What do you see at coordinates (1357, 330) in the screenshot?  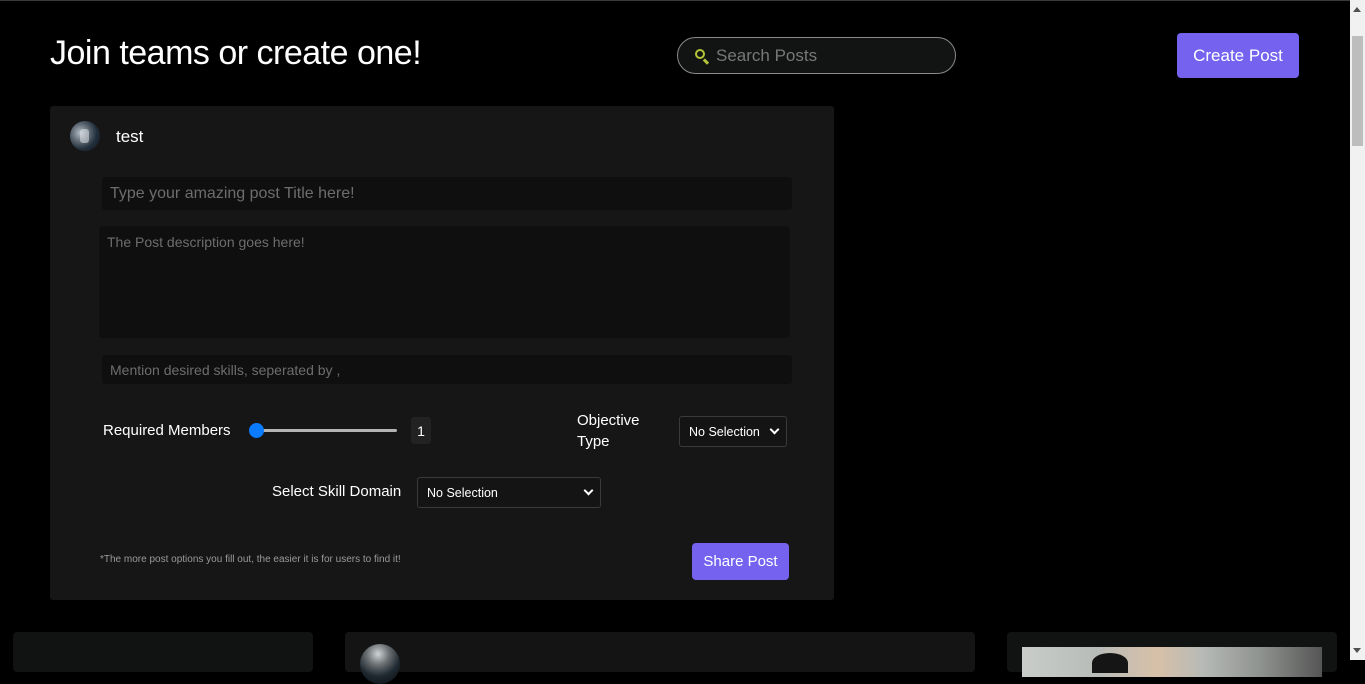 I see `scrollbar` at bounding box center [1357, 330].